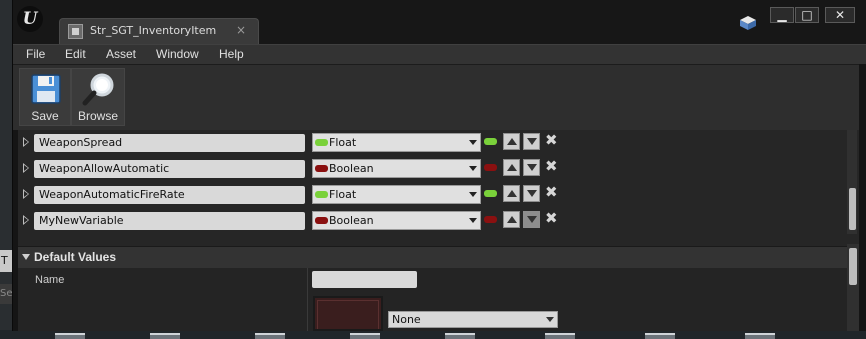 The width and height of the screenshot is (866, 339). I want to click on collapse-arrow-icon, so click(26, 257).